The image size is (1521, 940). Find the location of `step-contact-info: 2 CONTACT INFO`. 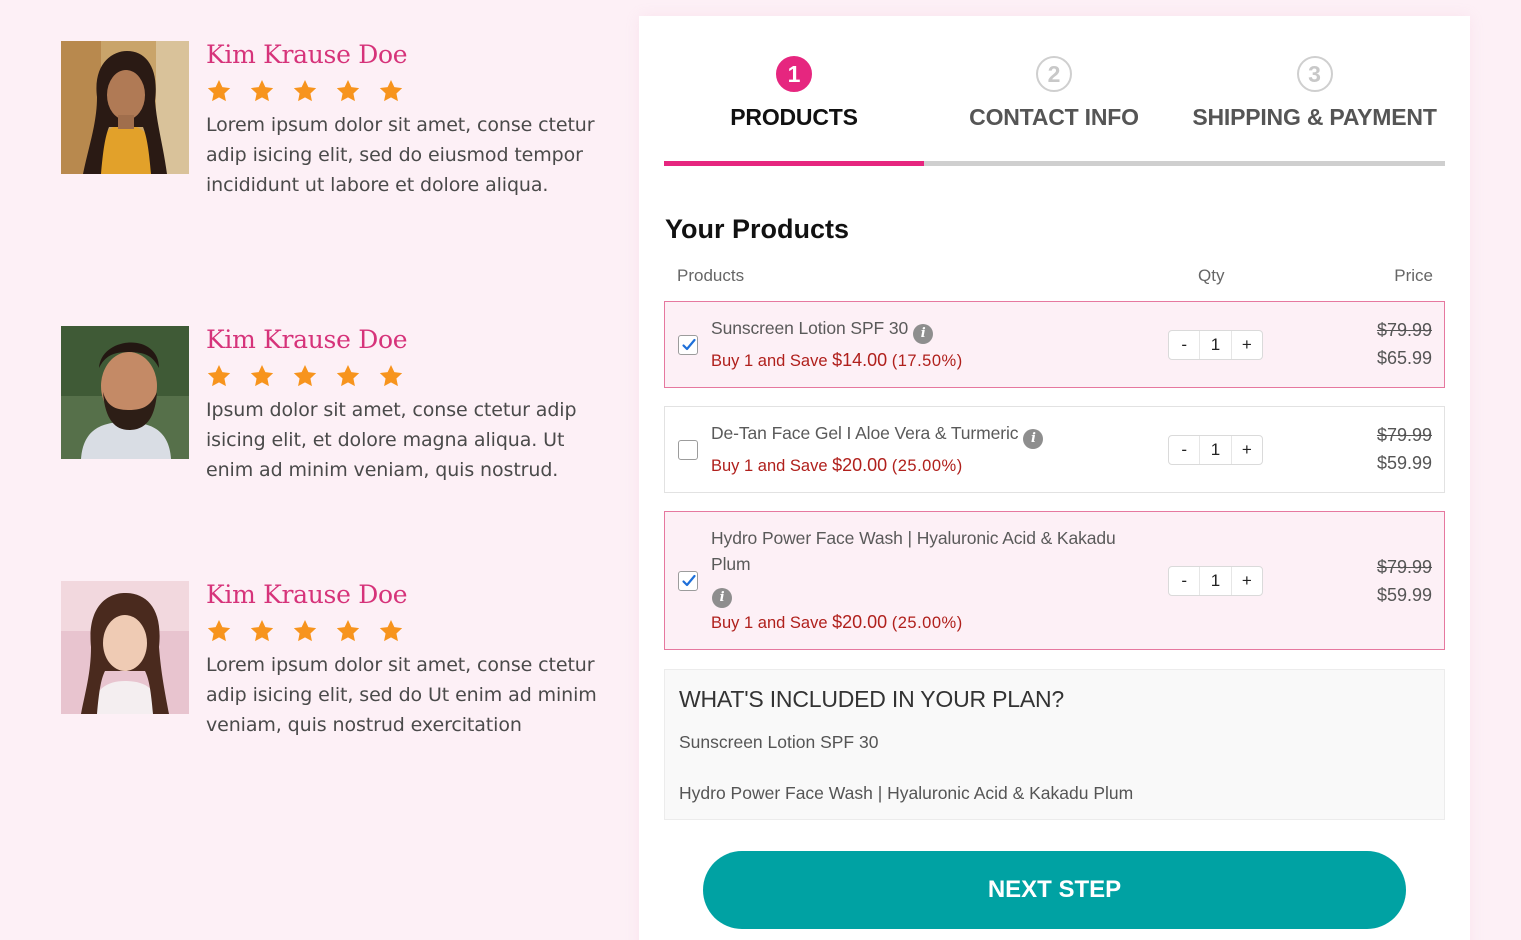

step-contact-info: 2 CONTACT INFO is located at coordinates (1054, 110).